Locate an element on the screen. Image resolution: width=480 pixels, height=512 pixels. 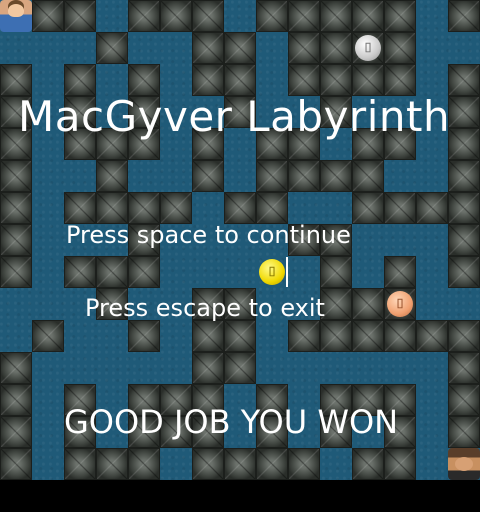
bottom-bar is located at coordinates (240, 496).